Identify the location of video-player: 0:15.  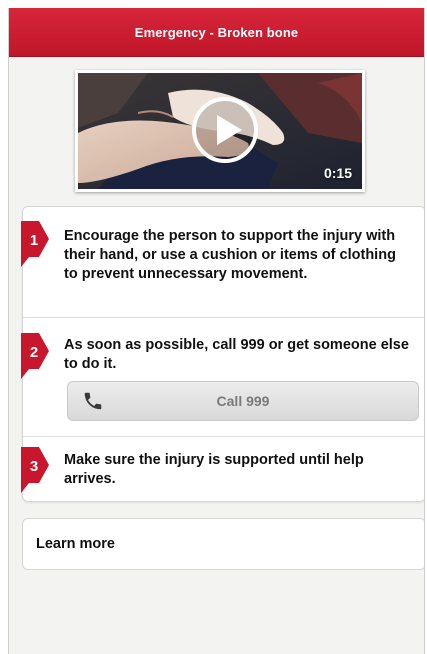
(220, 131).